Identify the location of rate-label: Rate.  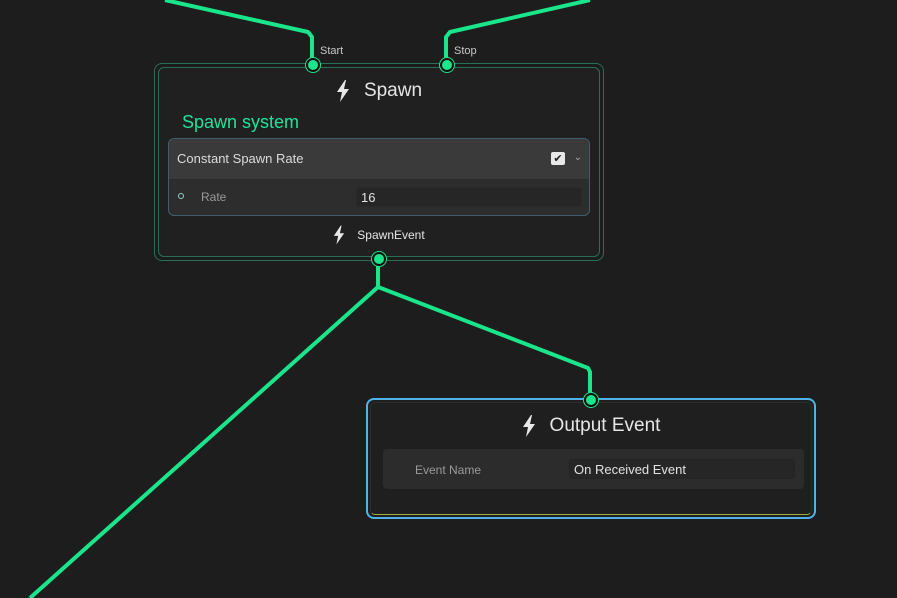
(214, 197).